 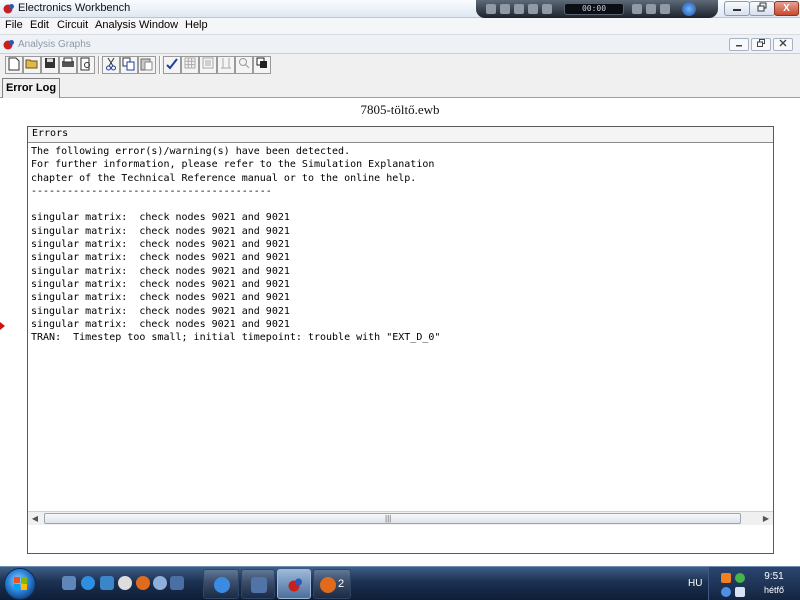 What do you see at coordinates (400, 583) in the screenshot?
I see `taskbar: 2 HU 9:51 hétfő` at bounding box center [400, 583].